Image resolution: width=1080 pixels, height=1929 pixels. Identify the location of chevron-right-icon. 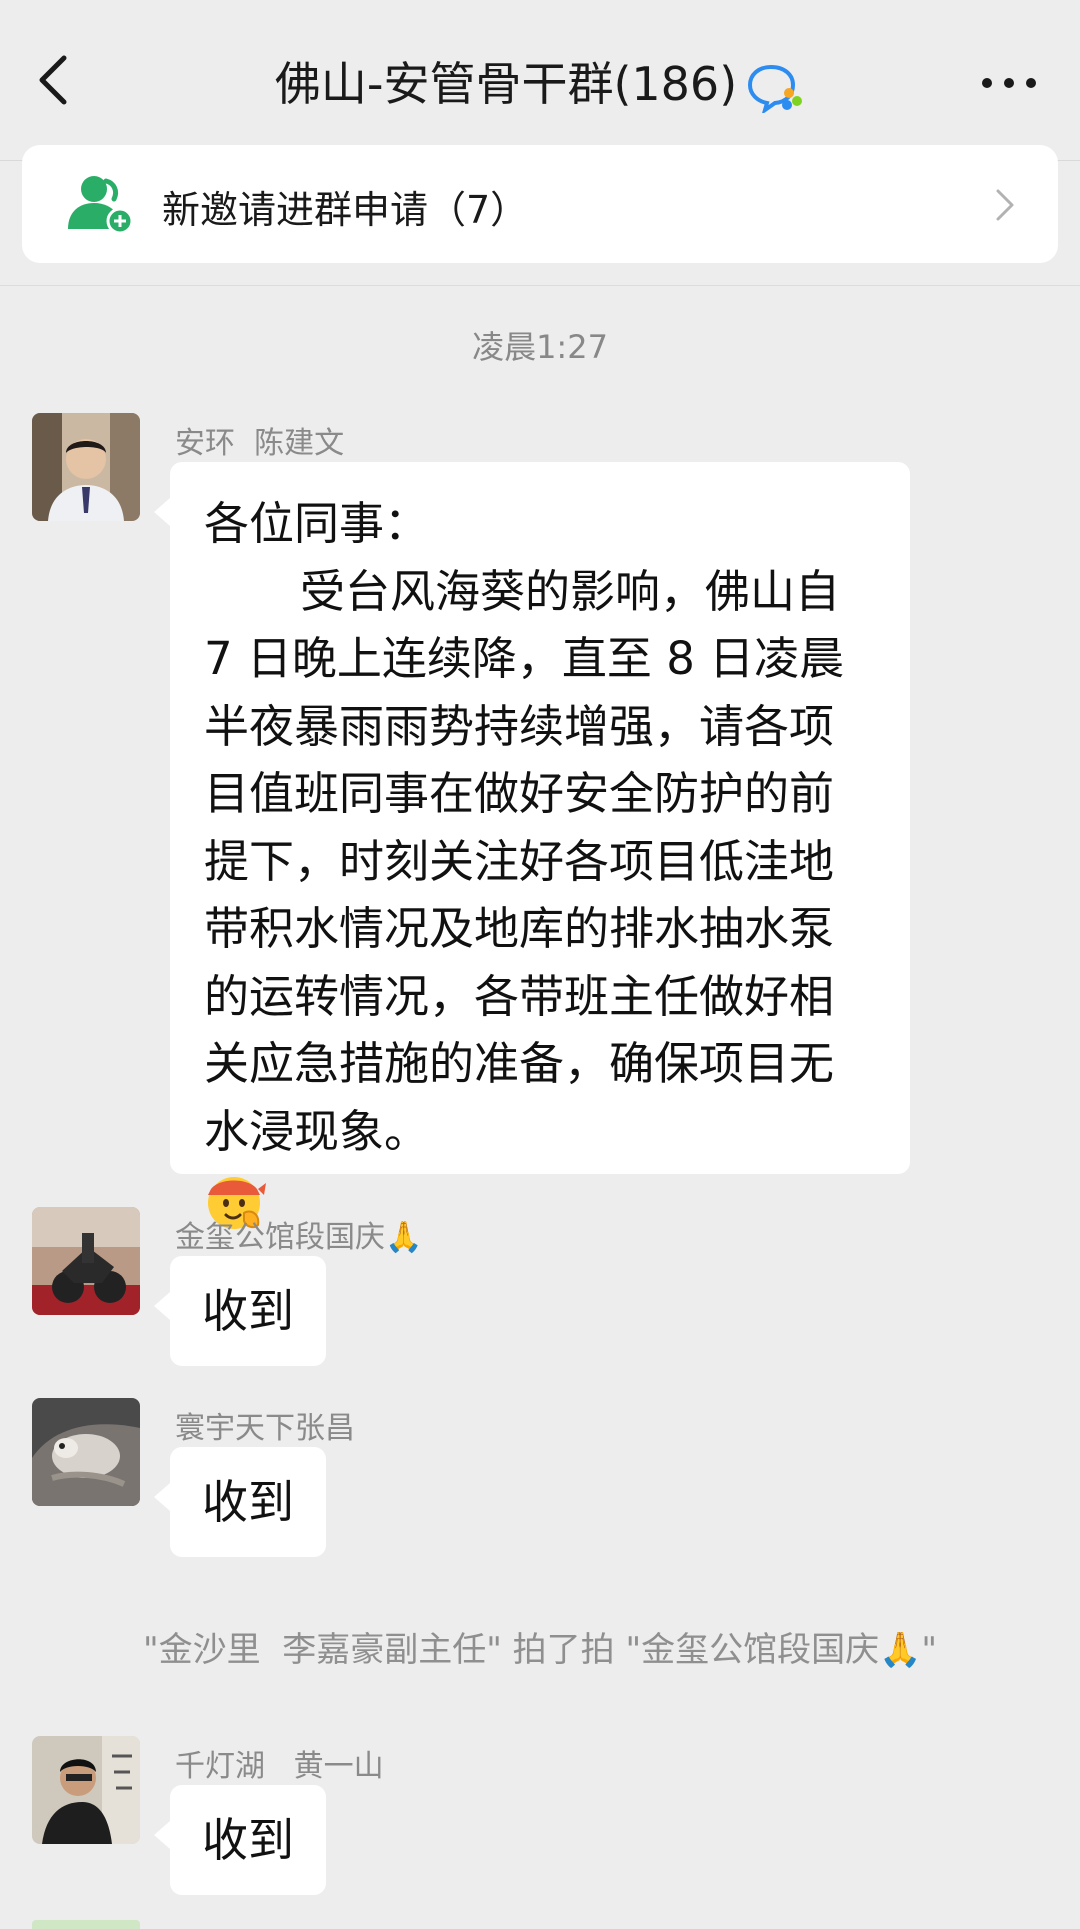
(1005, 205).